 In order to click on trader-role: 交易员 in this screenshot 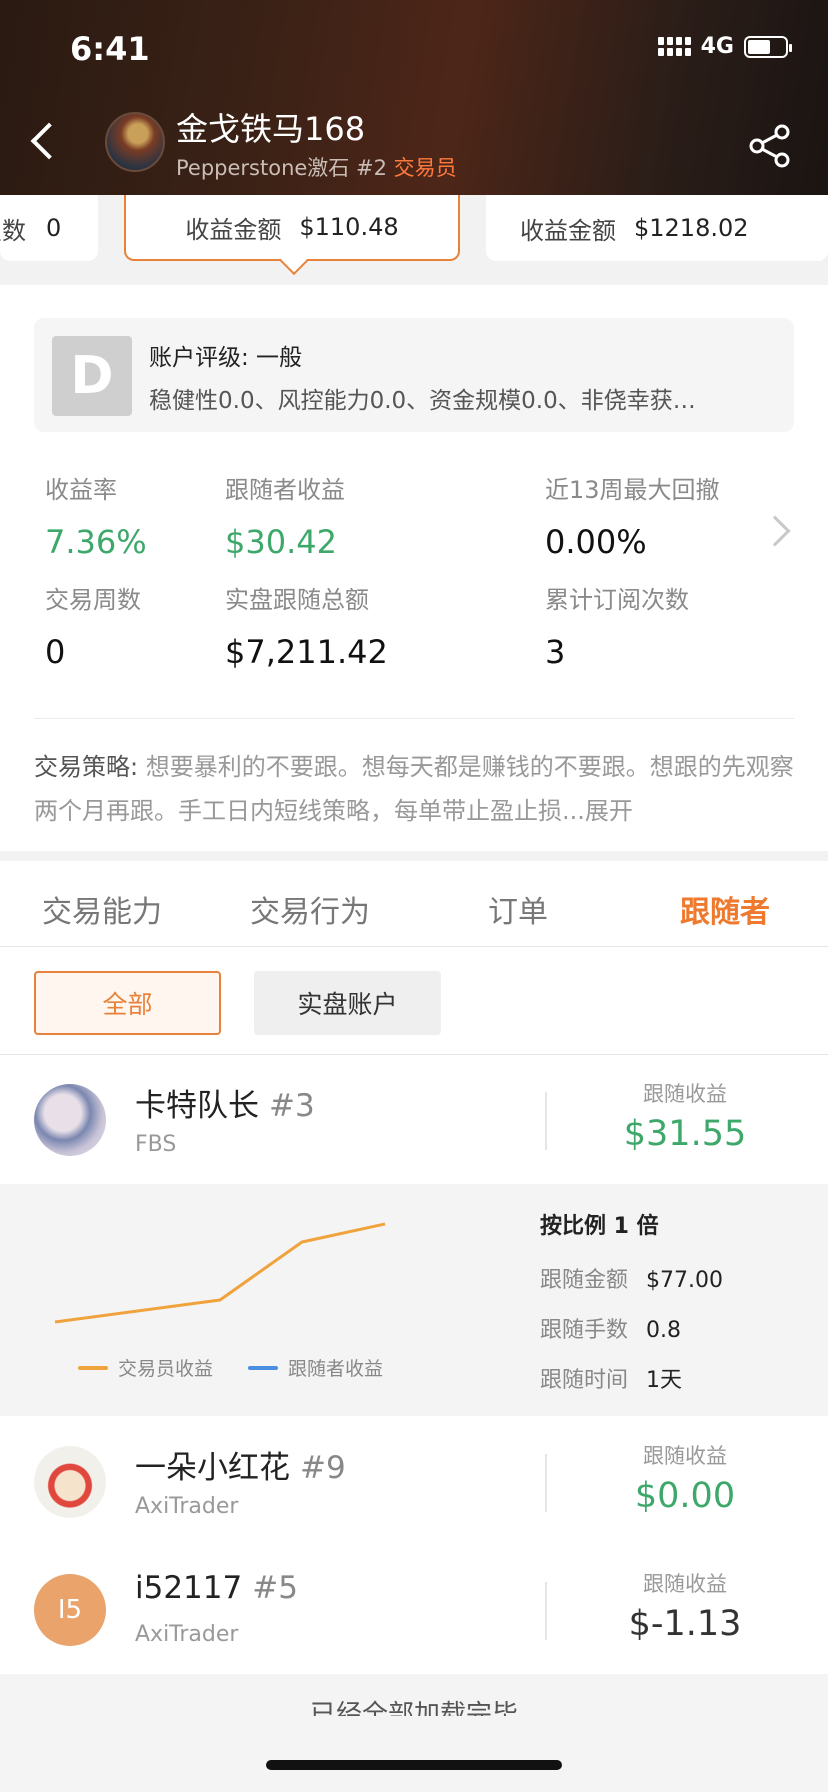, I will do `click(425, 168)`.